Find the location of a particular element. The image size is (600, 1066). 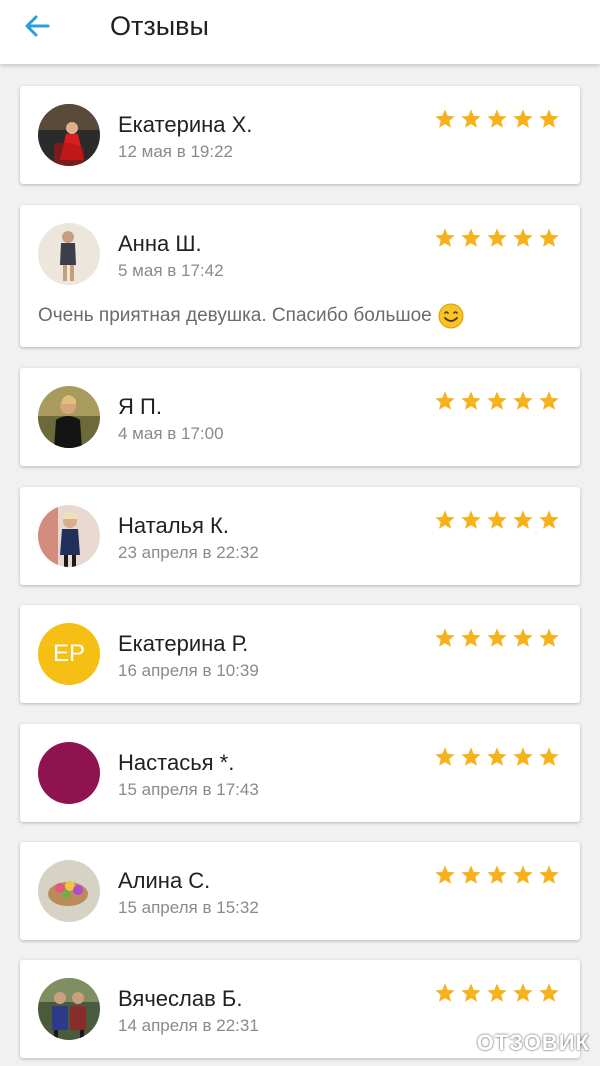

review-date: 15 апреля в 17:43 is located at coordinates (188, 789).